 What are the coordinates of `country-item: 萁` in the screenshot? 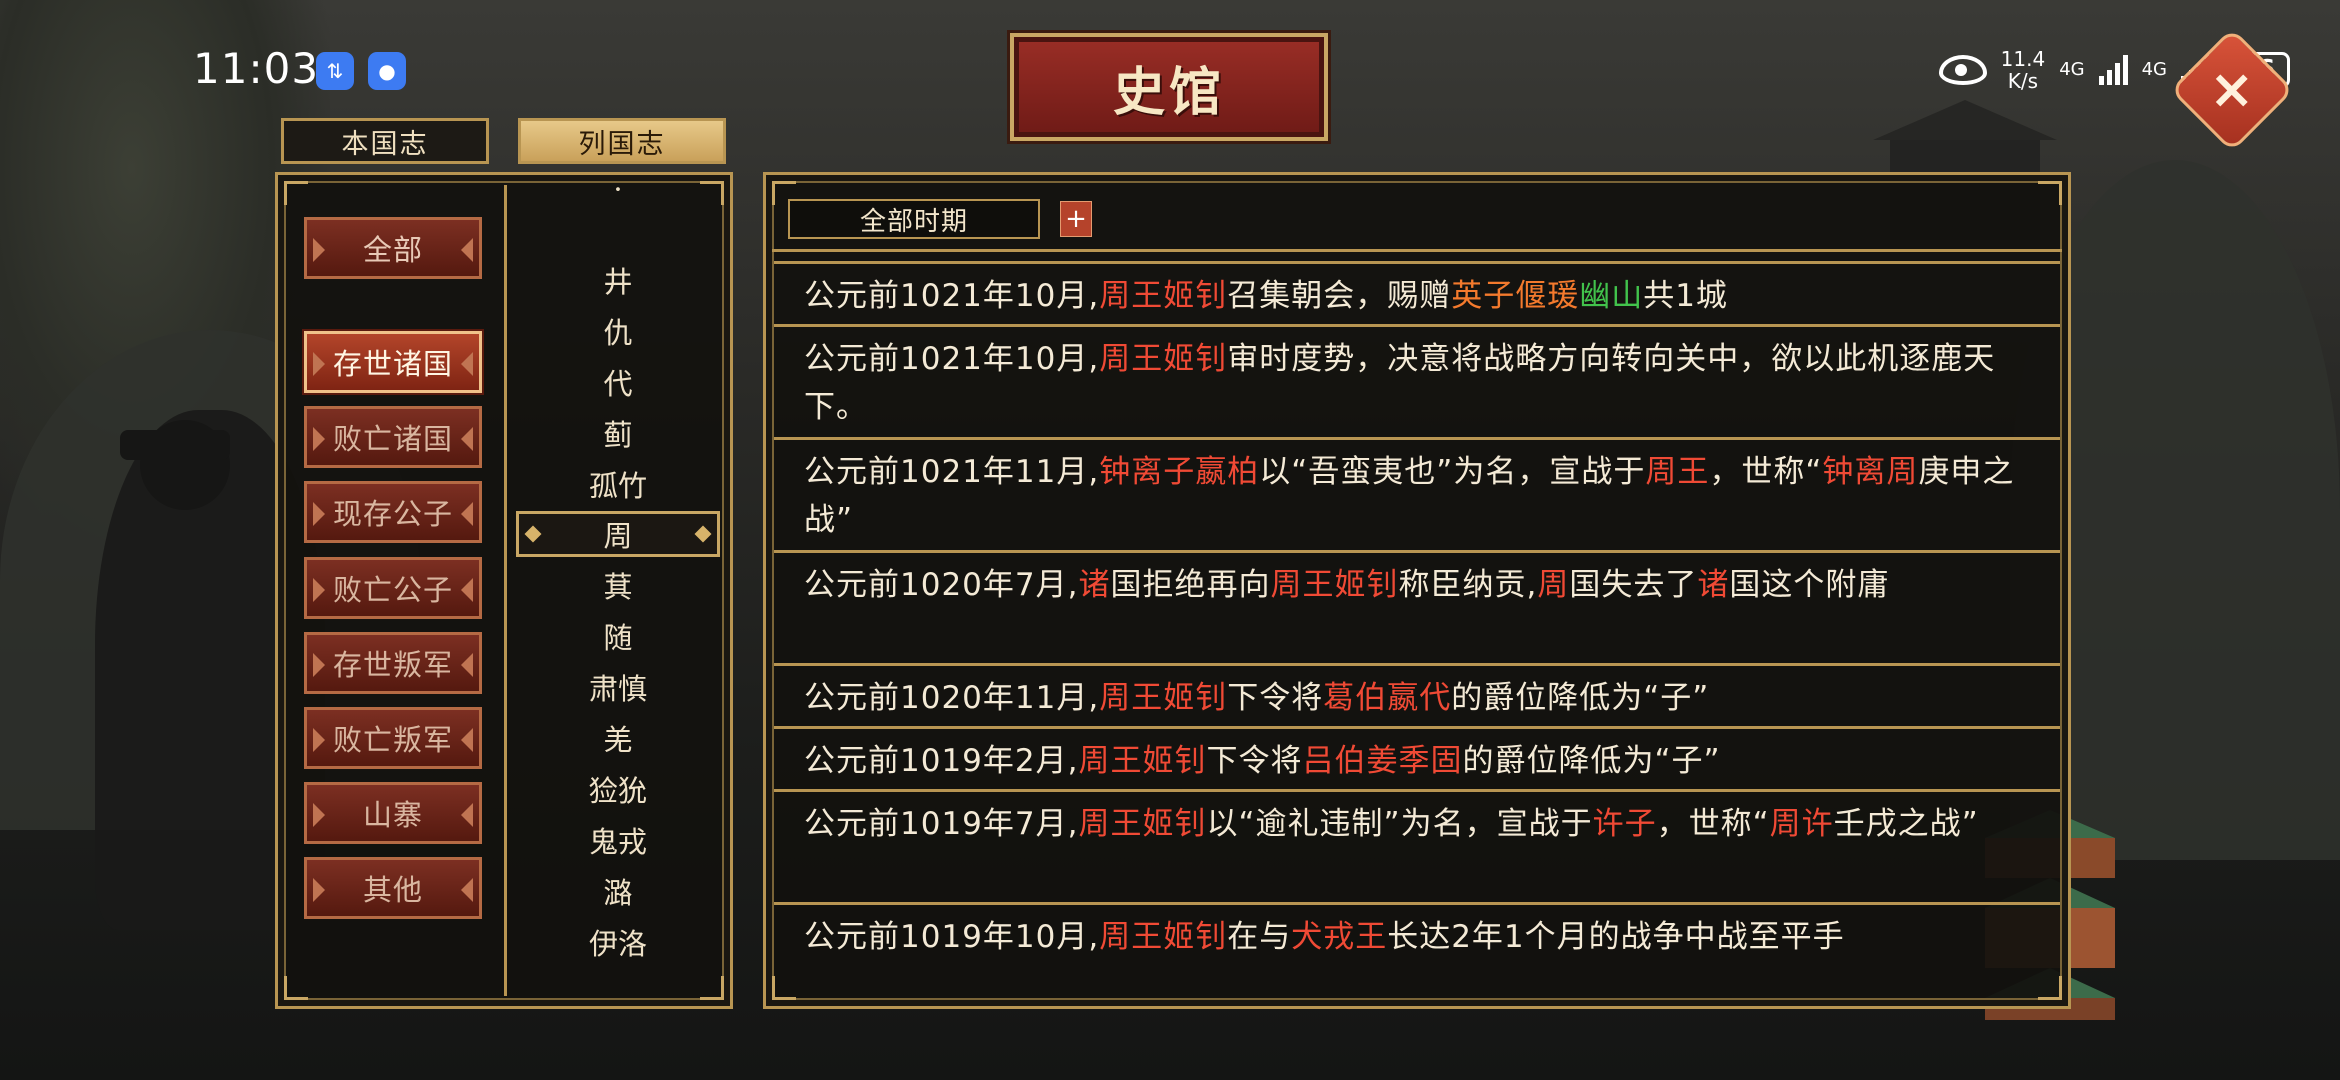 It's located at (618, 585).